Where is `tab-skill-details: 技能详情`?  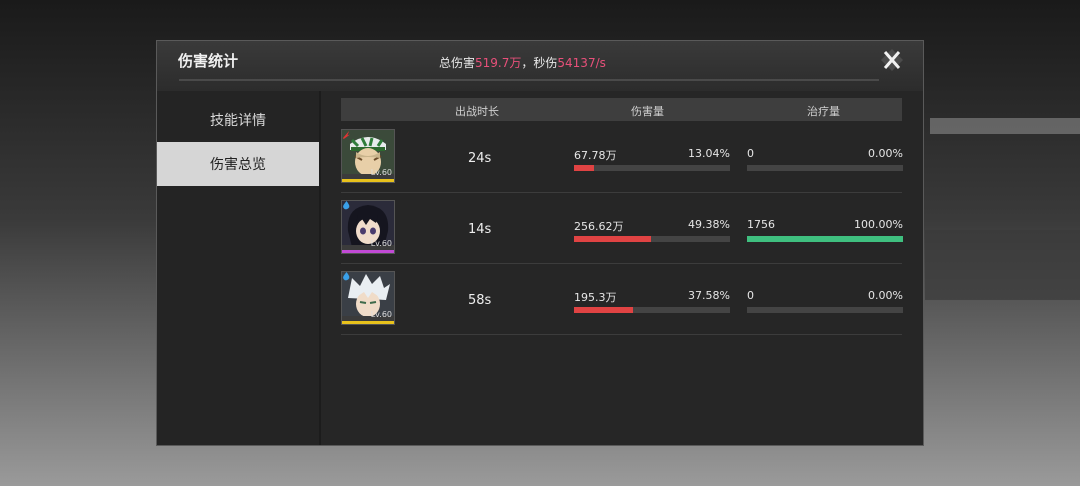 tab-skill-details: 技能详情 is located at coordinates (238, 120).